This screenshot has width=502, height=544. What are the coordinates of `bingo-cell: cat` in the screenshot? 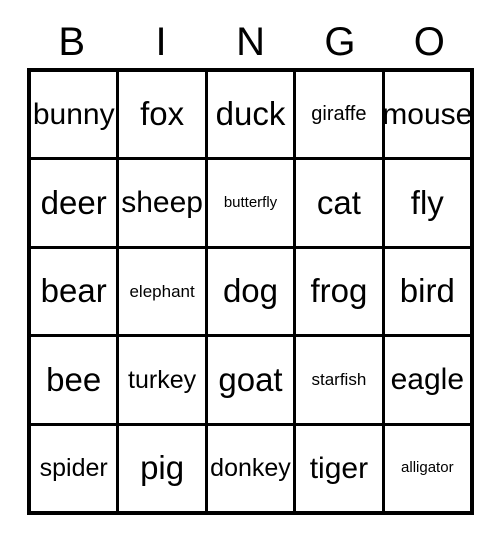 It's located at (339, 203).